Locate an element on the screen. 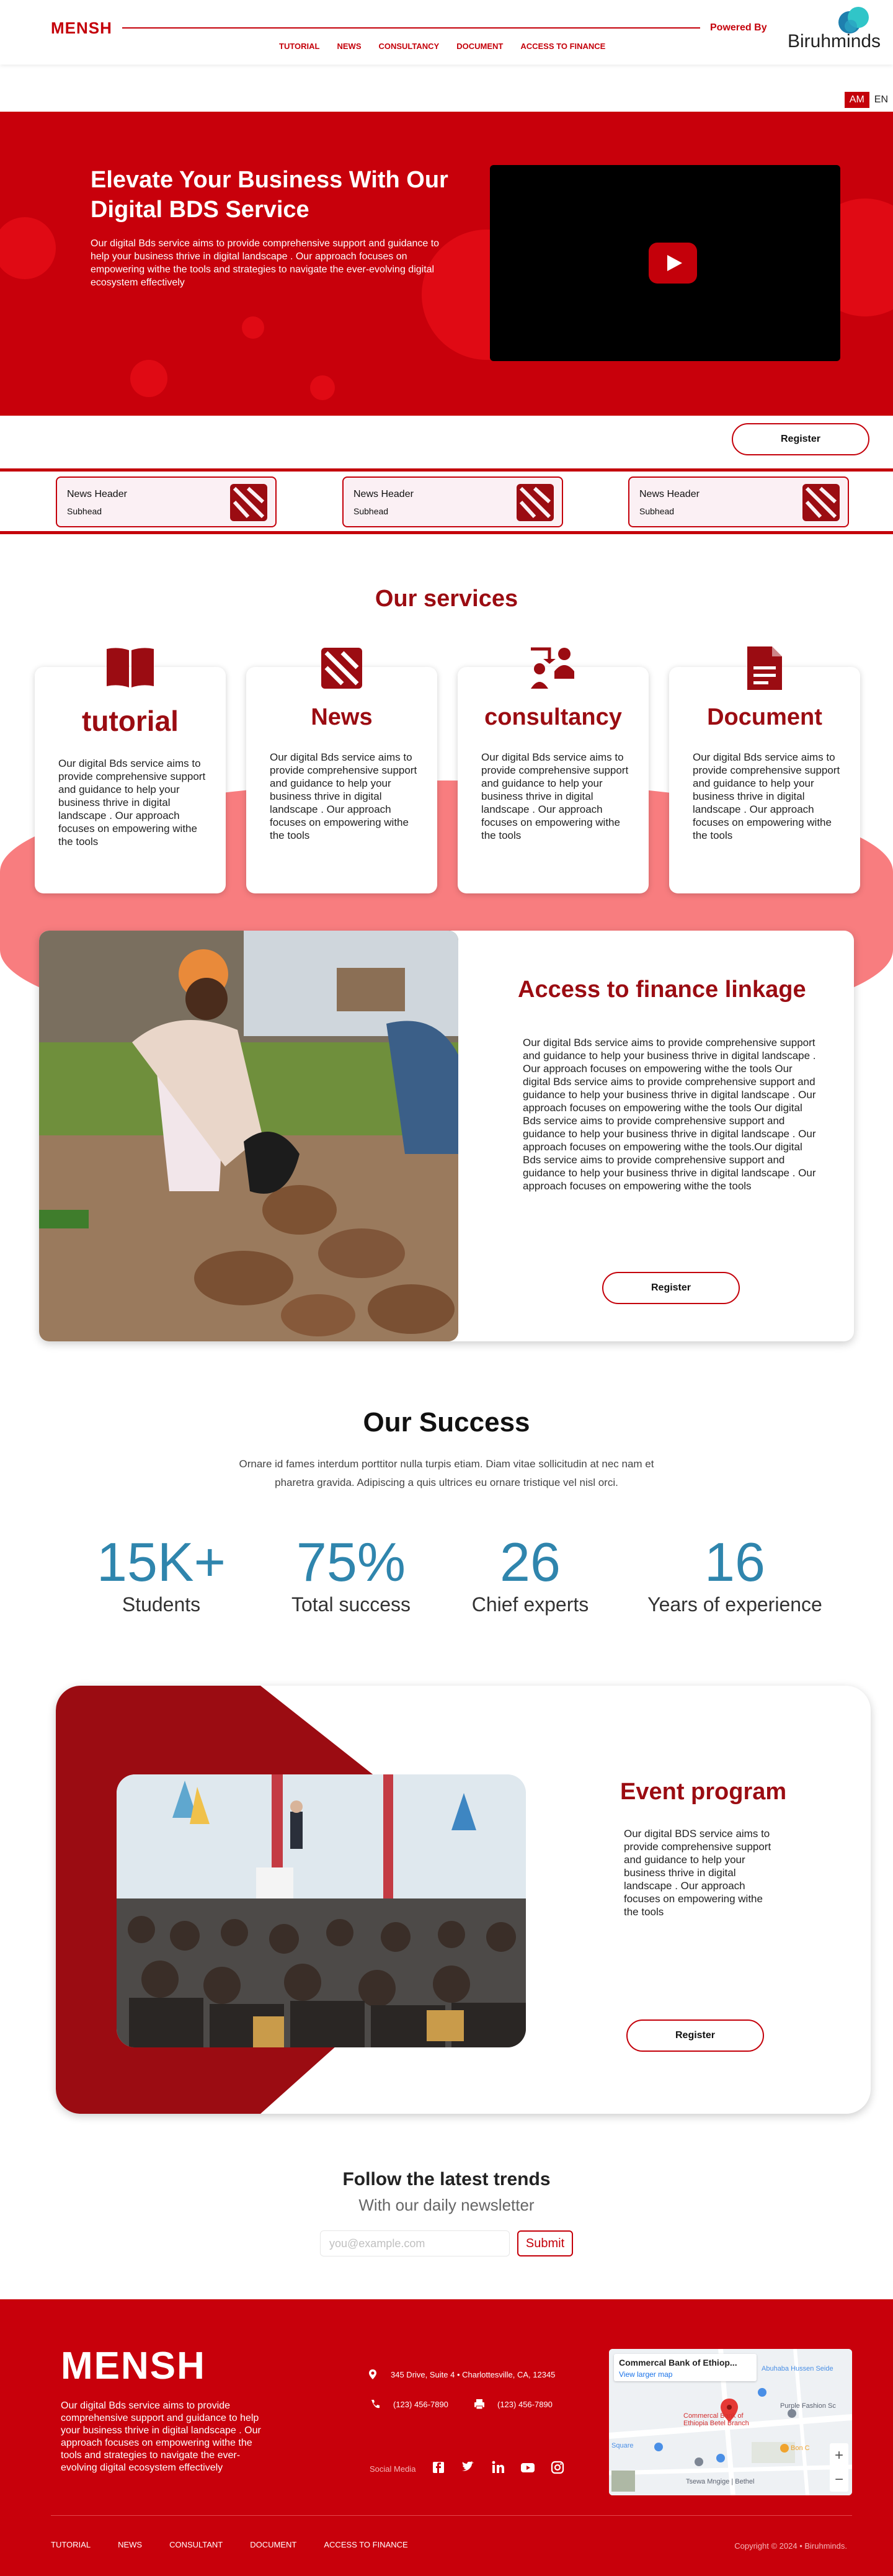  powered-by-label: Powered By is located at coordinates (738, 27).